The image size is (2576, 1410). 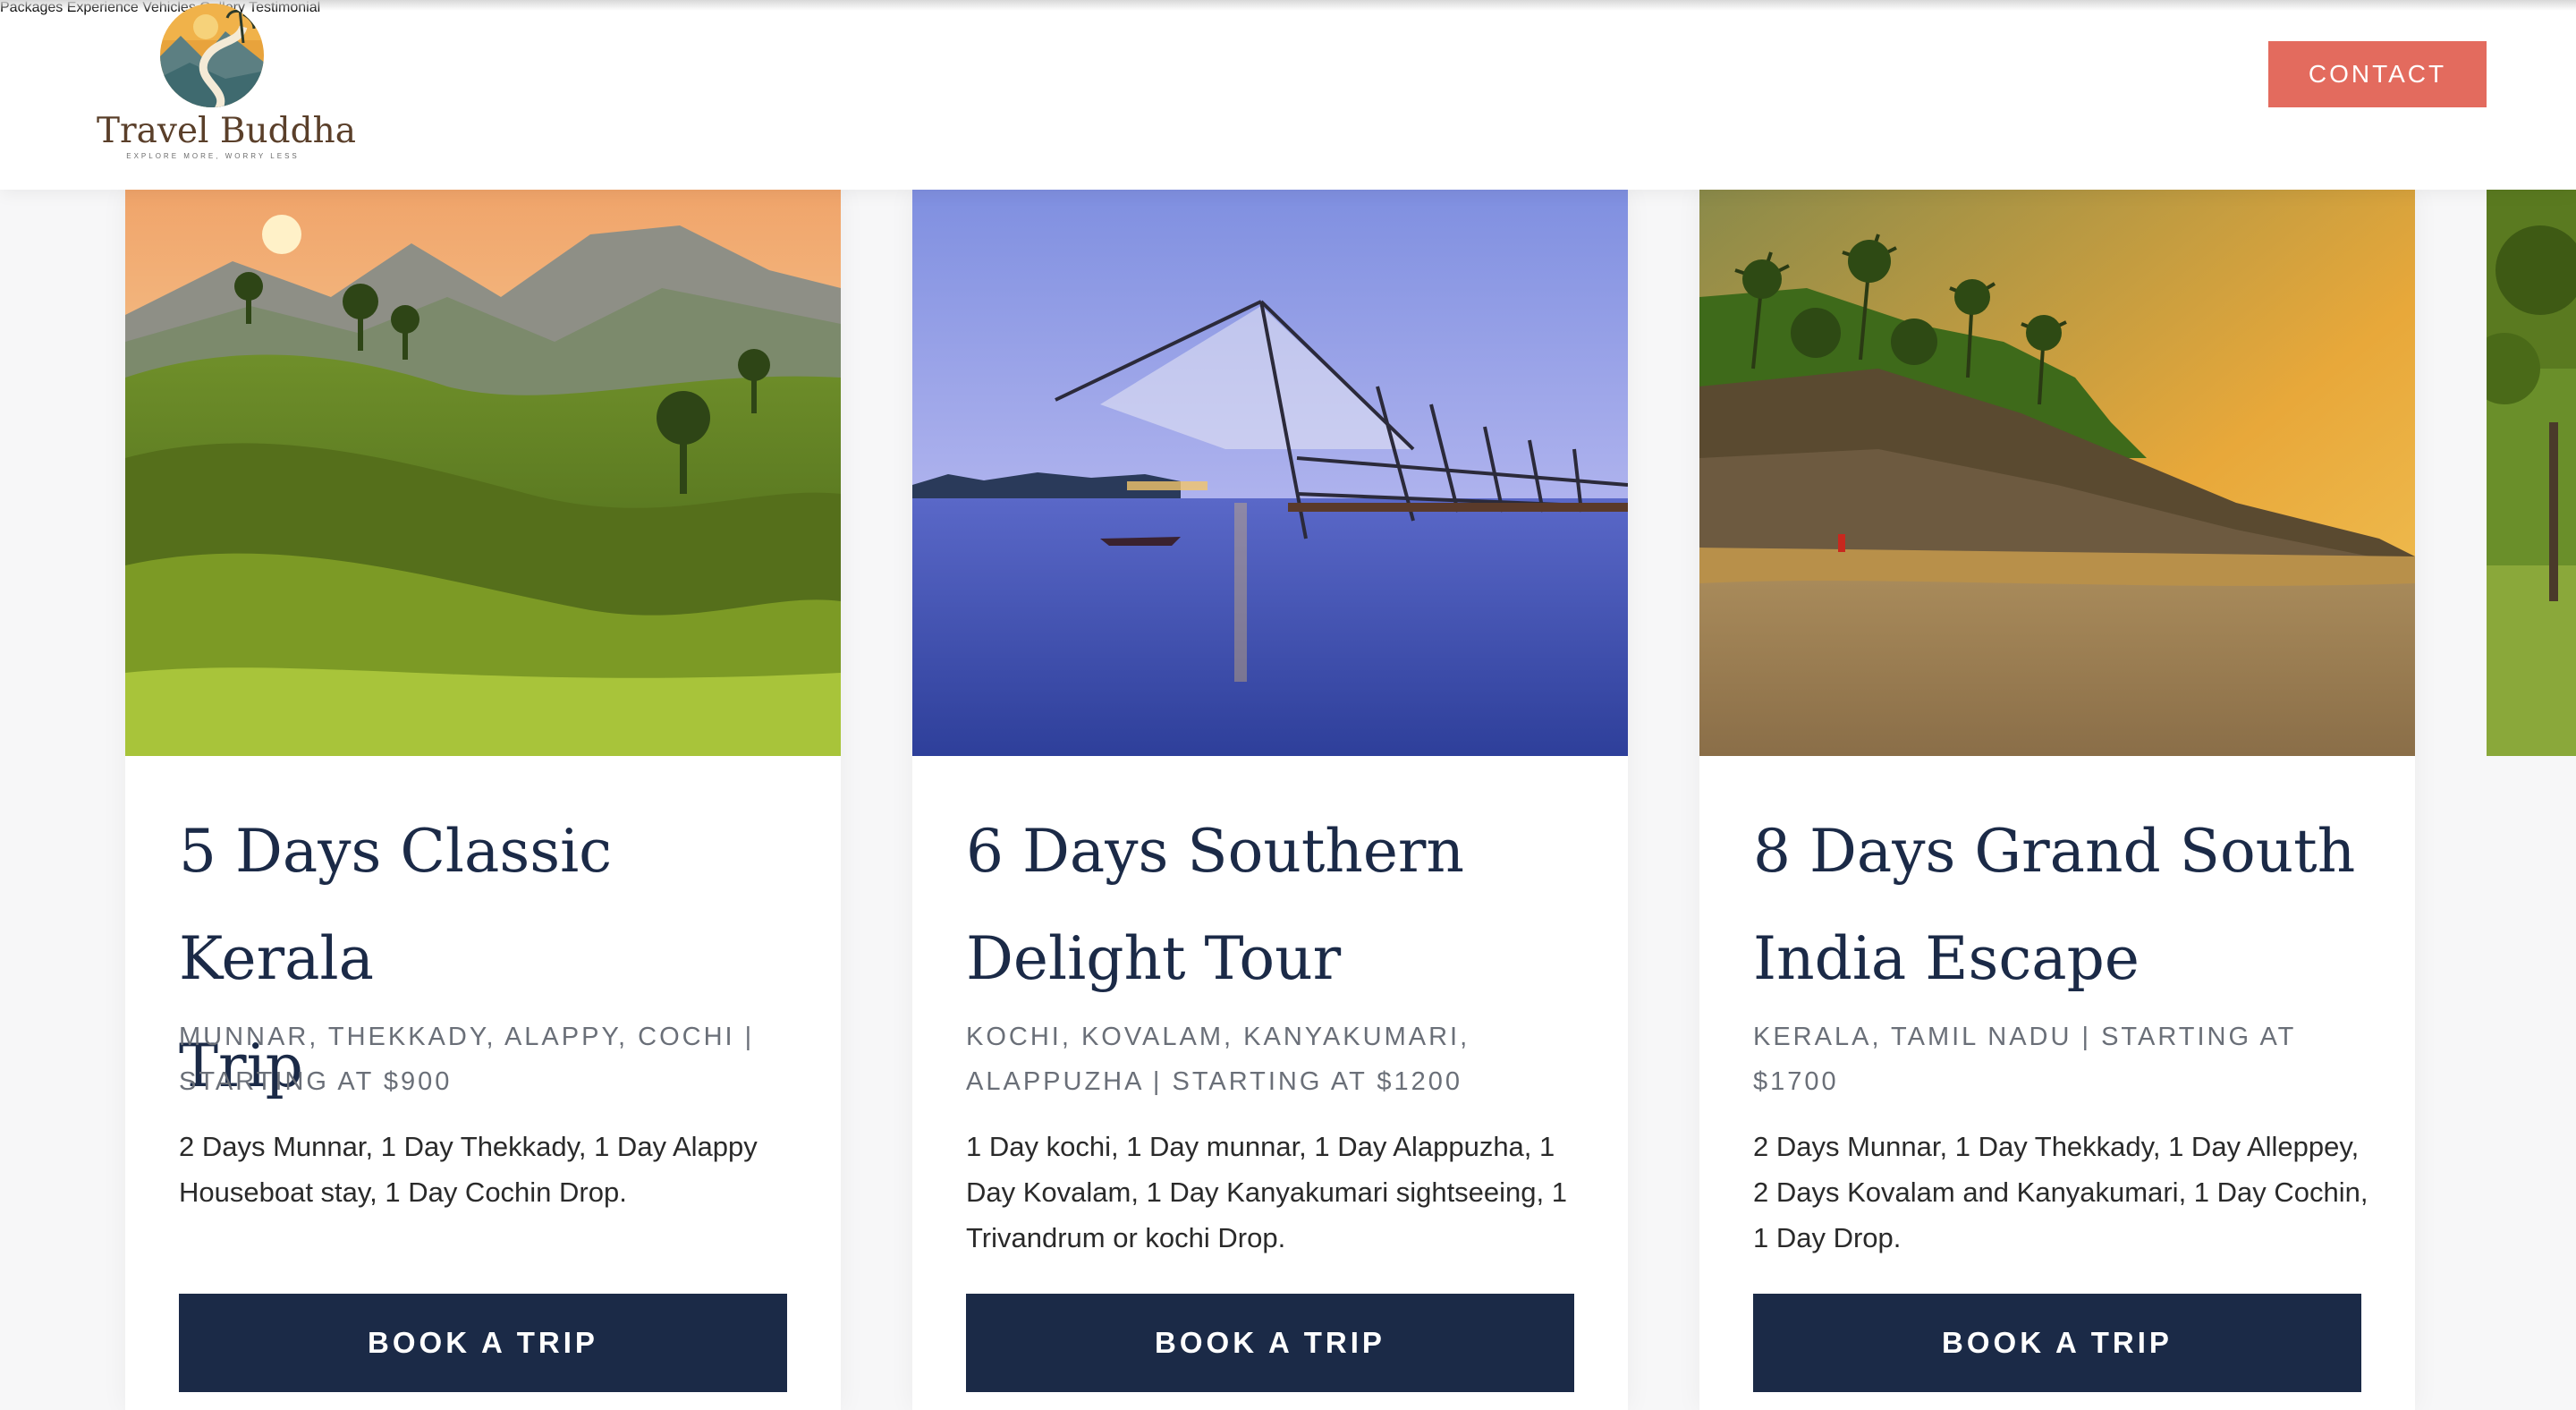 I want to click on card-meta: KERALA, TAMIL NADU | STARTING AT $1700, so click(x=2057, y=1060).